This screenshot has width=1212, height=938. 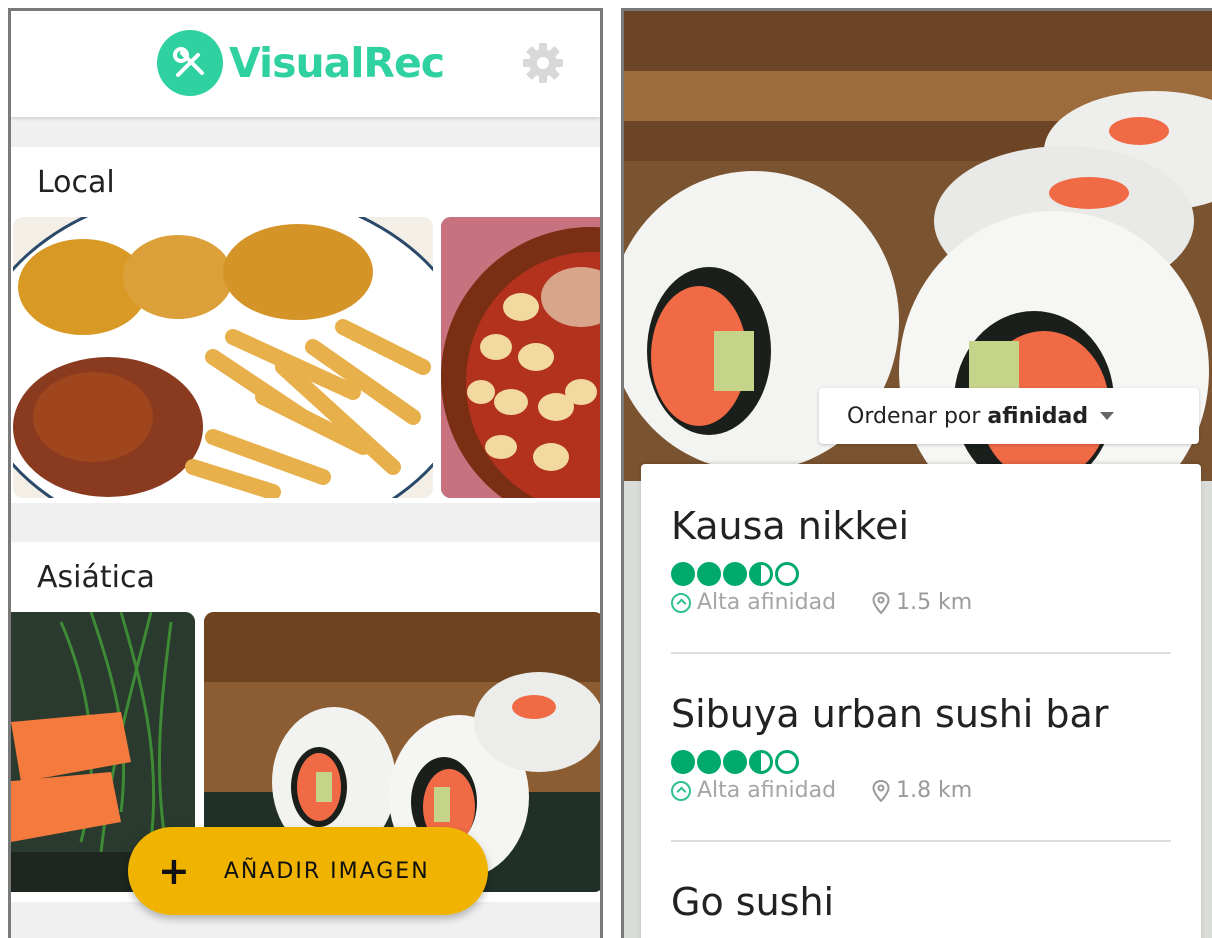 I want to click on plus-icon: +, so click(x=174, y=871).